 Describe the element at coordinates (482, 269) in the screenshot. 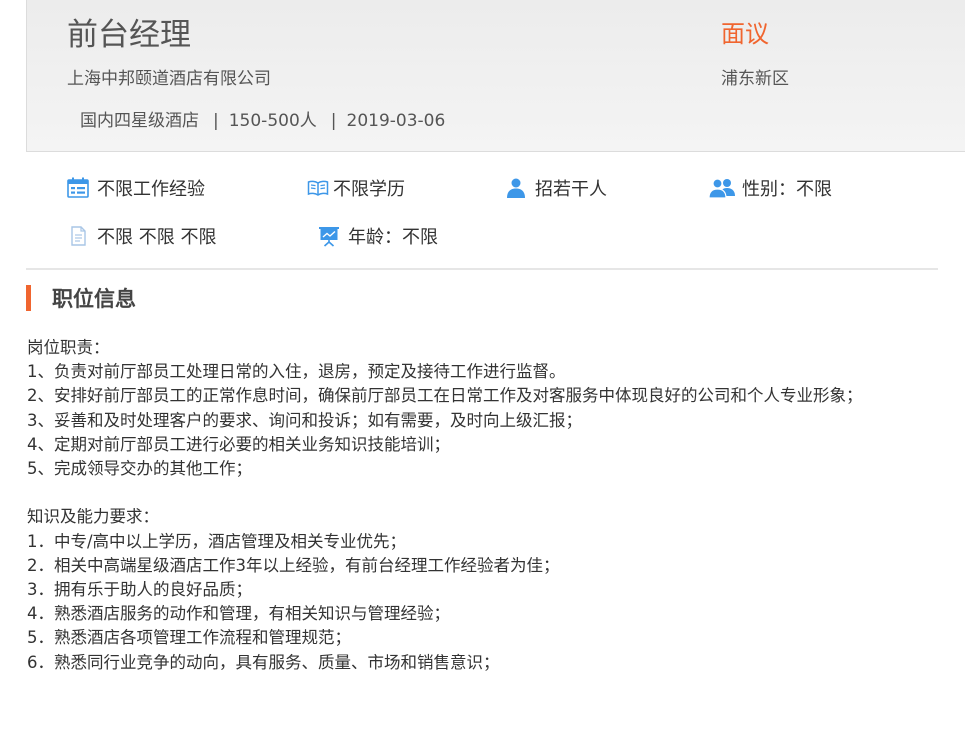

I see `section-divider` at that location.